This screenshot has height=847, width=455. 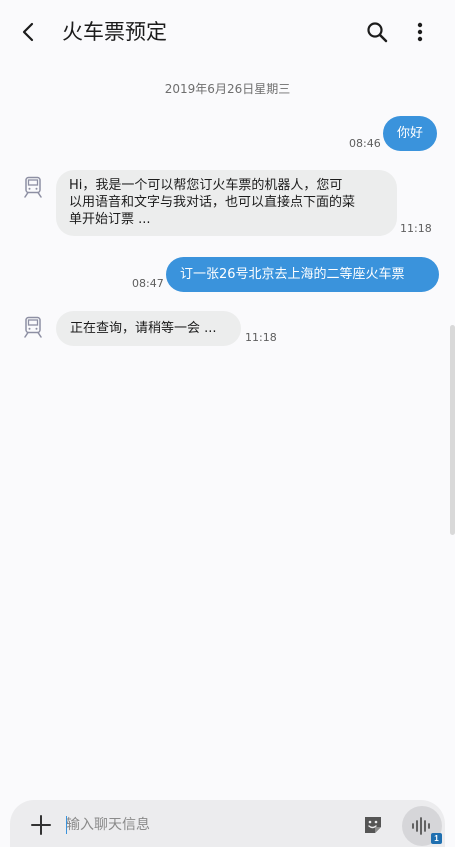 I want to click on more-options-button, so click(x=420, y=32).